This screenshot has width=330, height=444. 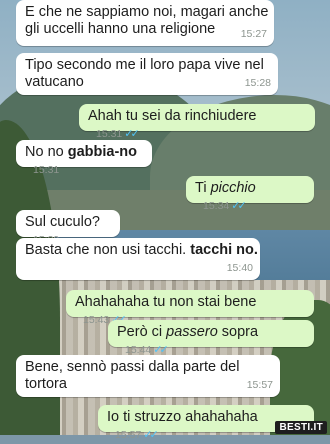 I want to click on message-time: 15:28, so click(x=257, y=83).